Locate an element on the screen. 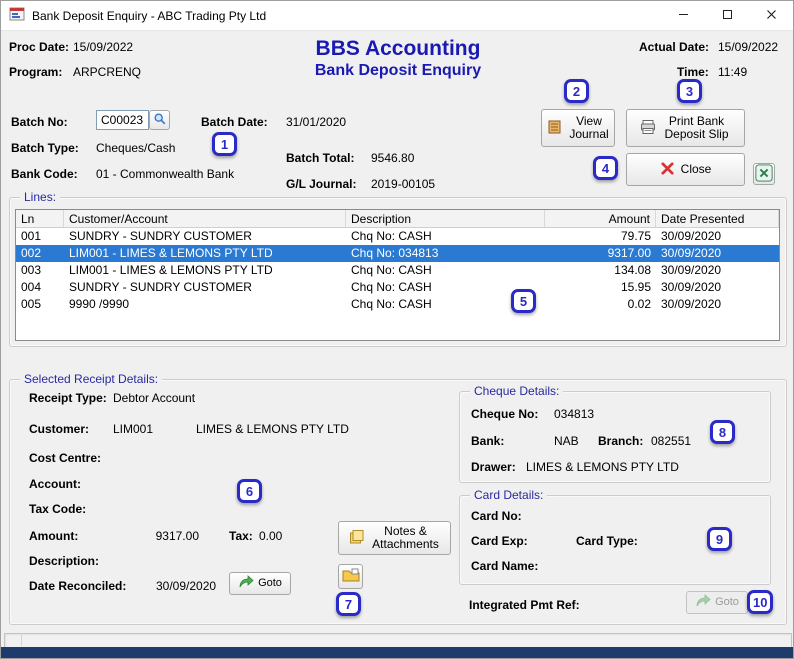  annotation-badge-10: 10 is located at coordinates (760, 602).